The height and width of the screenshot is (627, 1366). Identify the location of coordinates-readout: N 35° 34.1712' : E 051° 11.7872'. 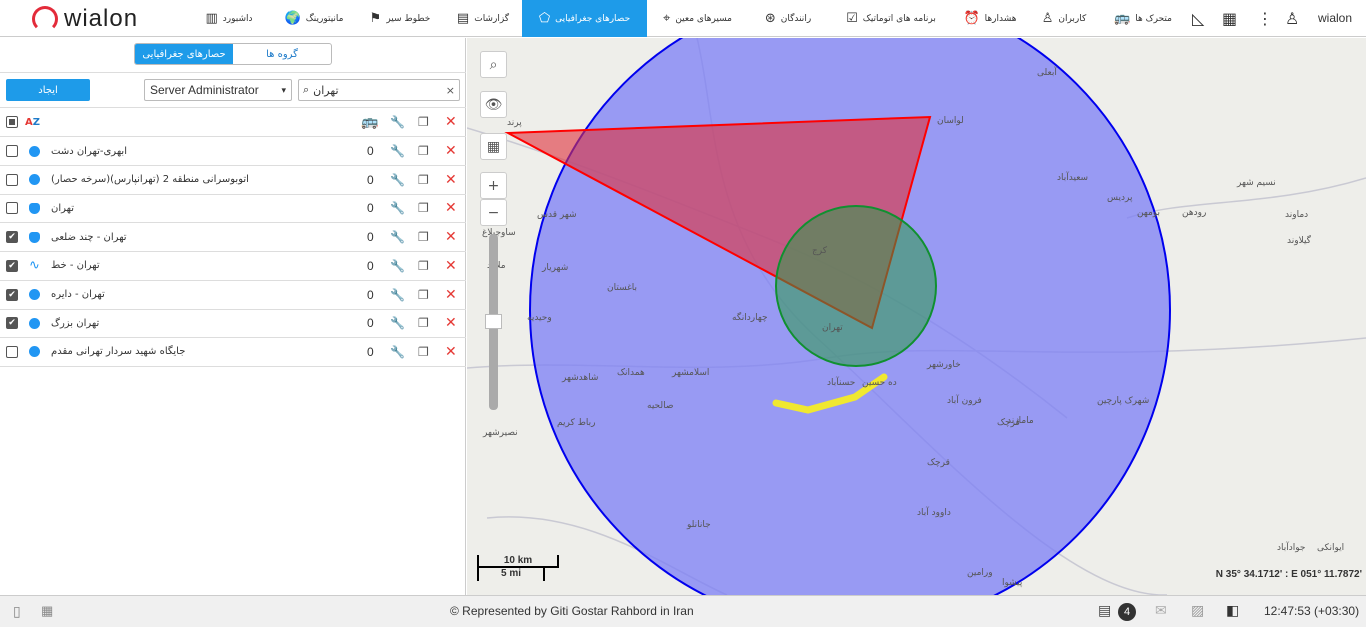
(1288, 574).